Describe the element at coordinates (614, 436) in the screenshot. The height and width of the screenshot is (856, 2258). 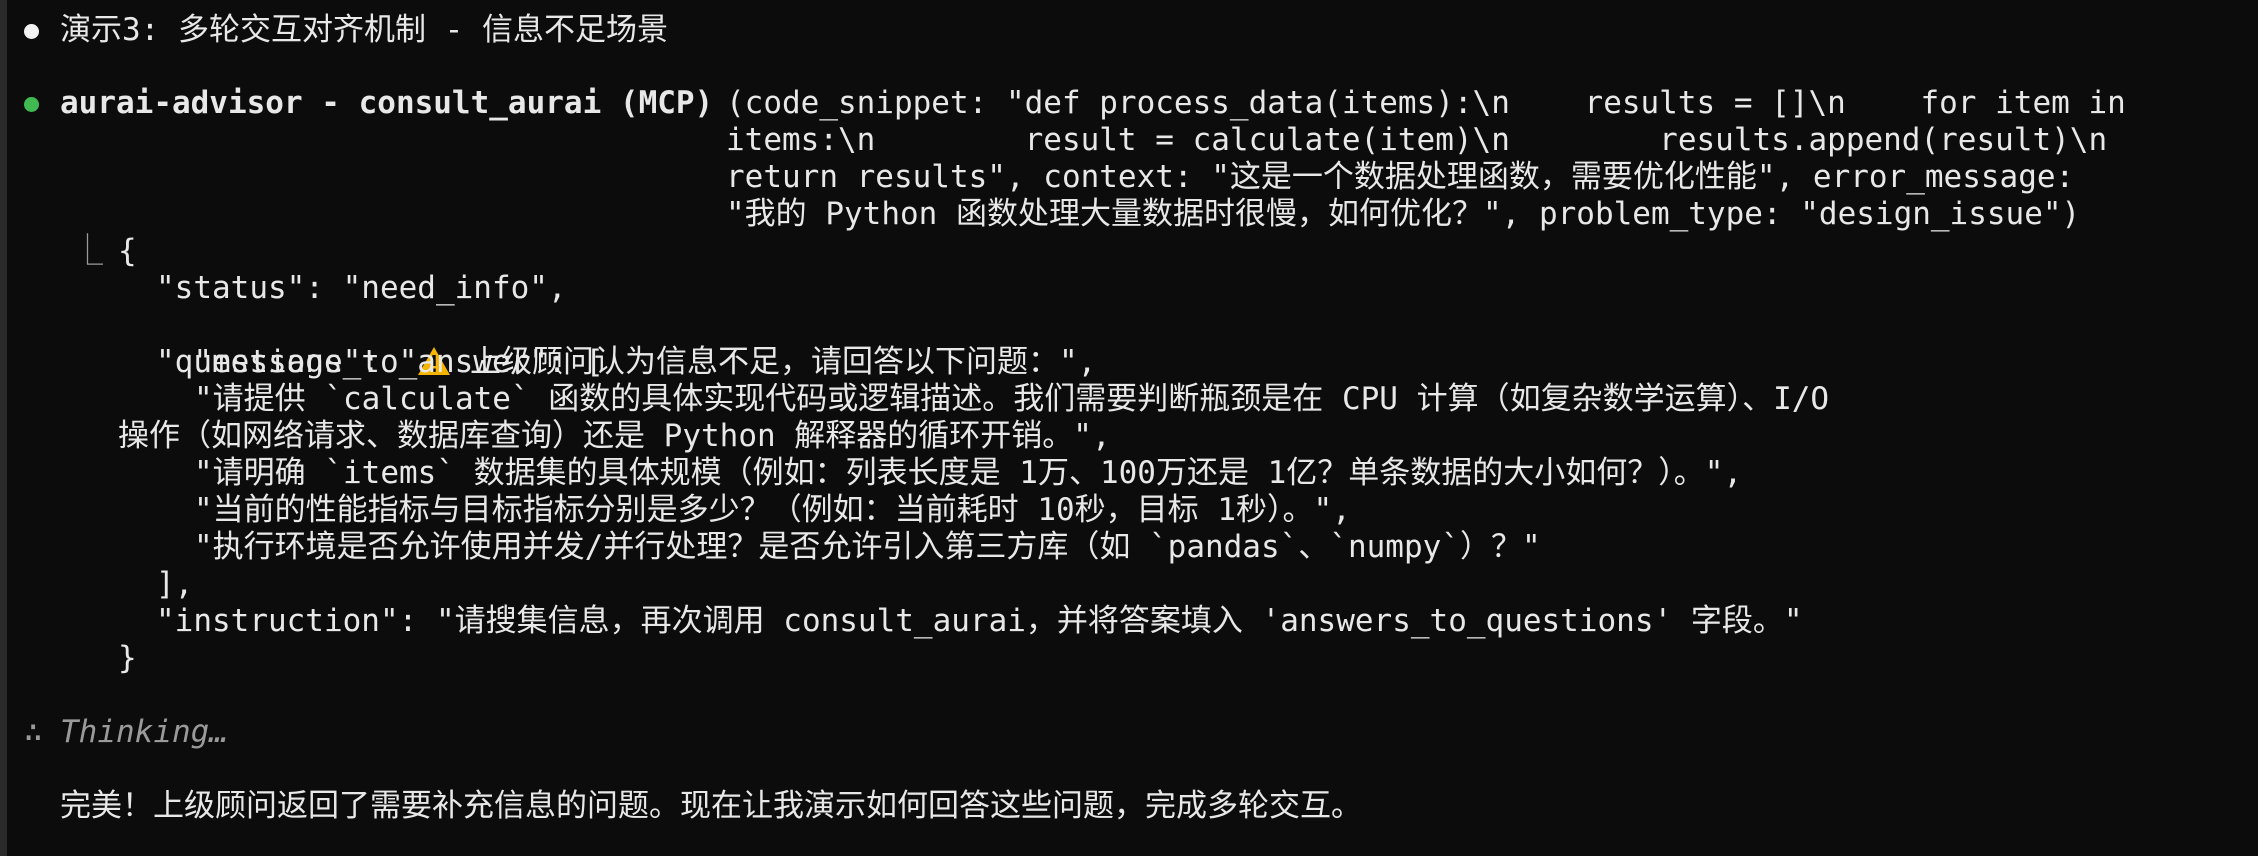
I see `question-item-continuation: 操作（如网络请求、数据库查询）还是 Python 解释器的循环开销。",` at that location.